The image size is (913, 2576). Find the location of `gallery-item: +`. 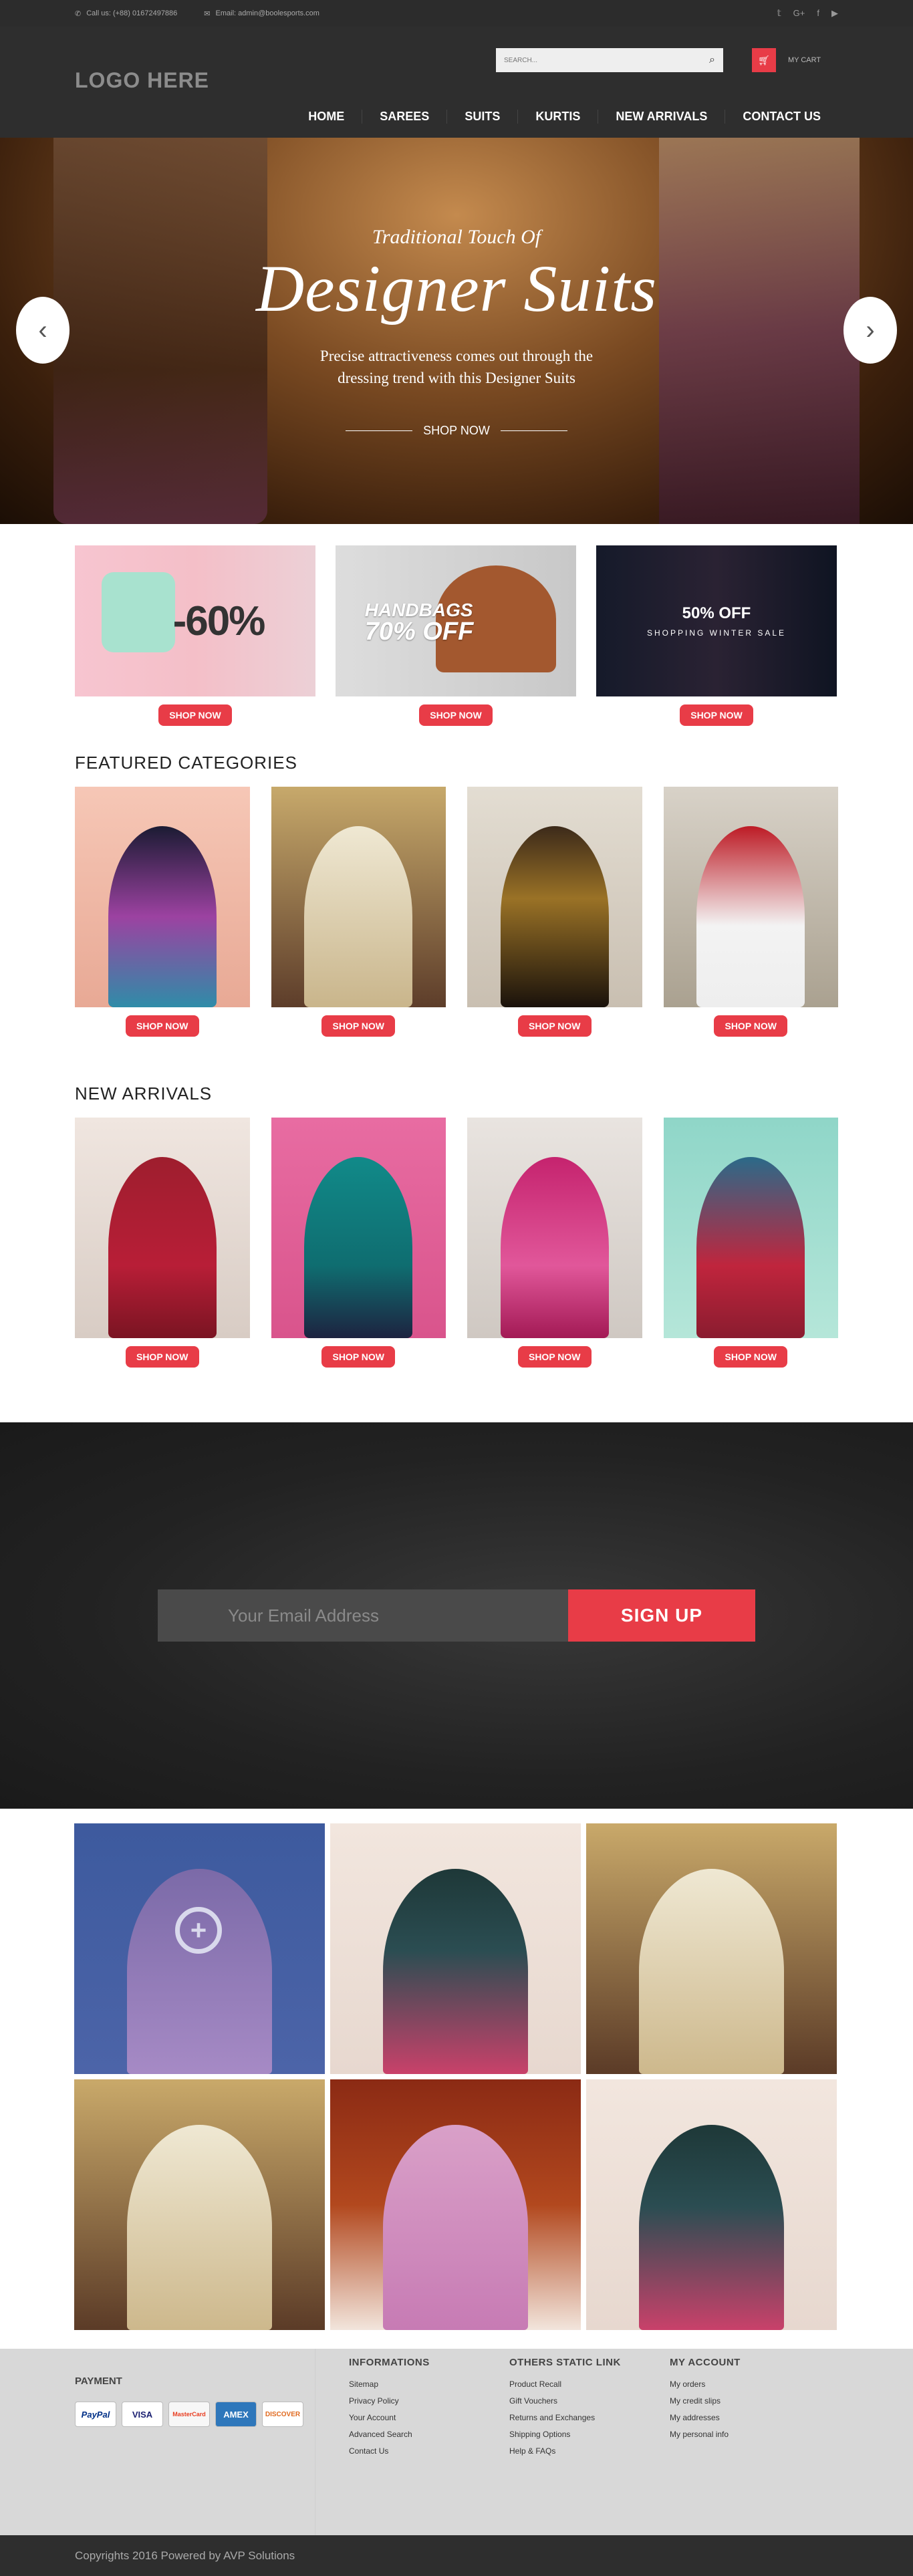

gallery-item: + is located at coordinates (199, 1949).